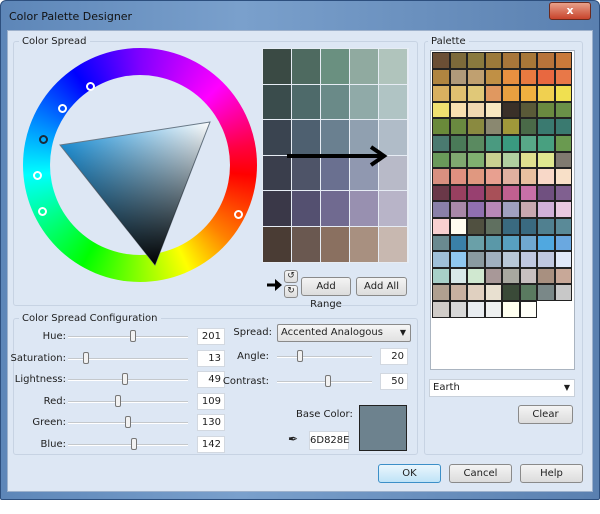 This screenshot has height=514, width=600. What do you see at coordinates (211, 336) in the screenshot?
I see `slider-value-input: 201` at bounding box center [211, 336].